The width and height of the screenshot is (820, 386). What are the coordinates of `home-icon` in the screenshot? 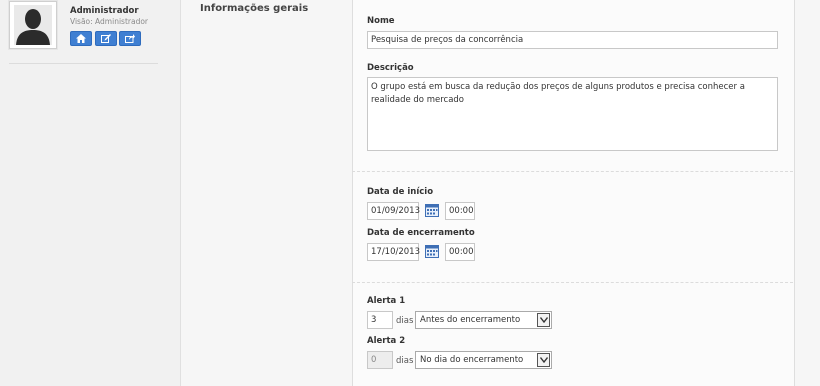 It's located at (81, 38).